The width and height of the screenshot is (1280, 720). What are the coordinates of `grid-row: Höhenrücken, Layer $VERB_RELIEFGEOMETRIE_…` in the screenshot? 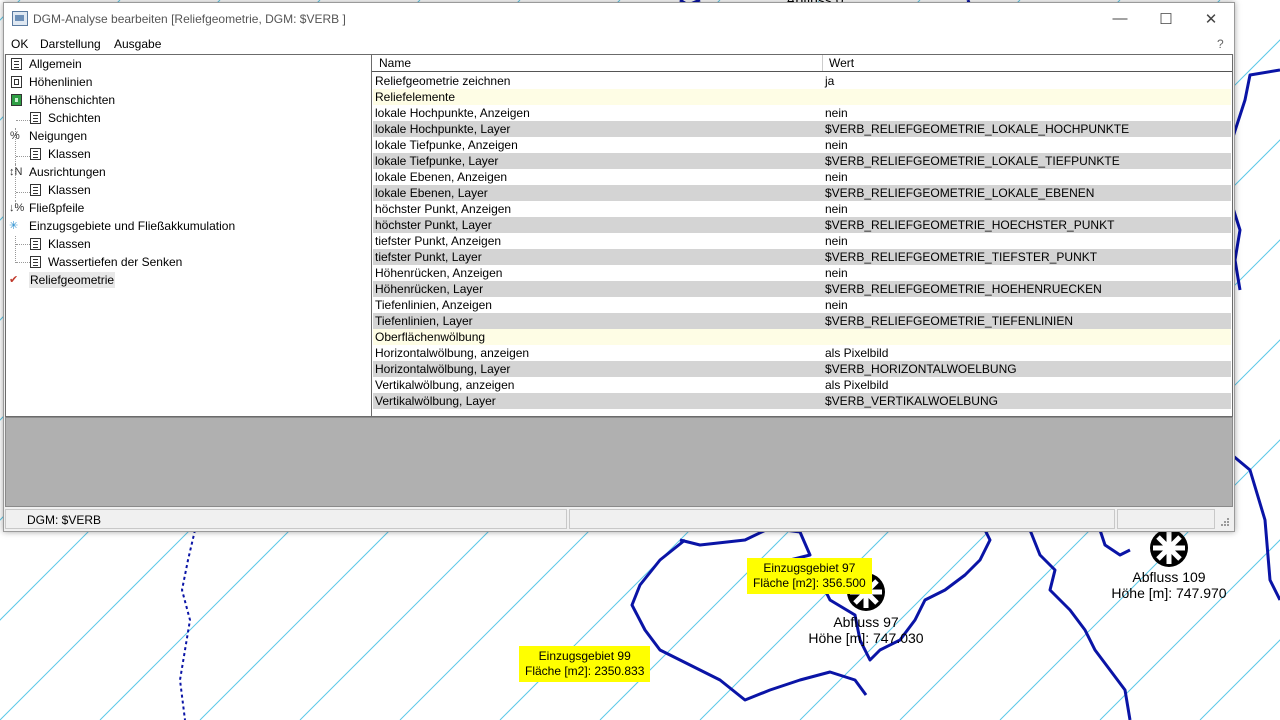 It's located at (802, 289).